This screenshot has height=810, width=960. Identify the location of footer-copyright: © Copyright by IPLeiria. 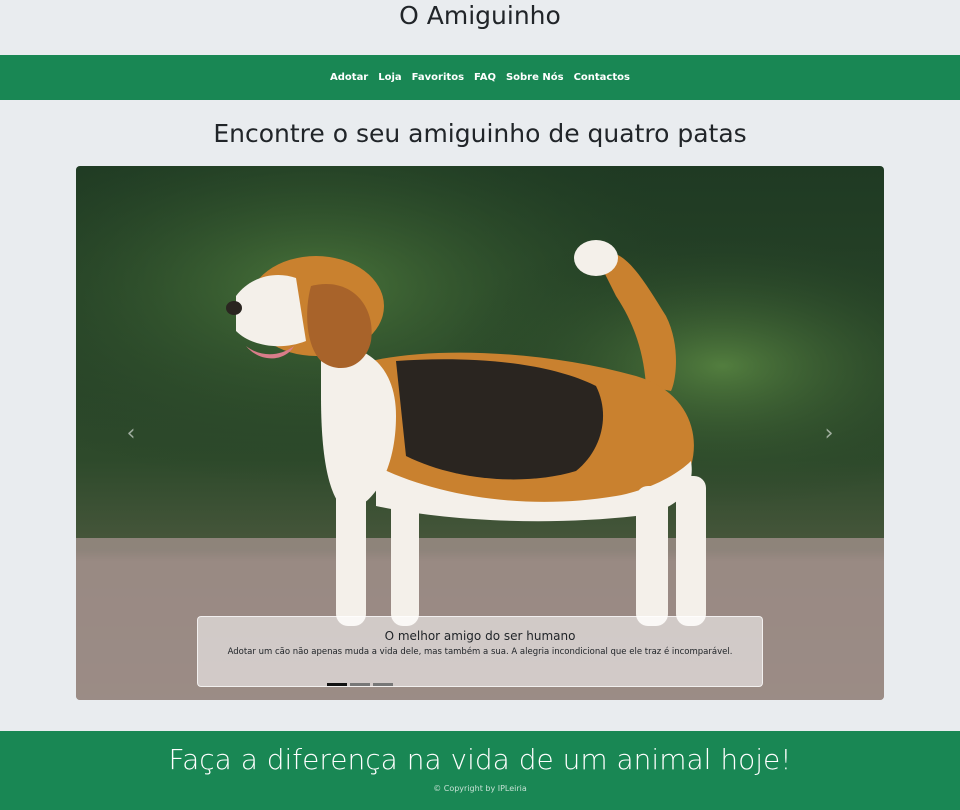
(480, 788).